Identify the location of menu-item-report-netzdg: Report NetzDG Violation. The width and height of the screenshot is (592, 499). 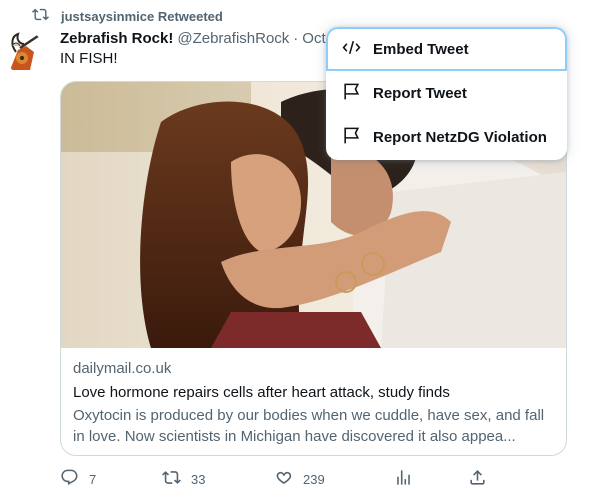
(446, 137).